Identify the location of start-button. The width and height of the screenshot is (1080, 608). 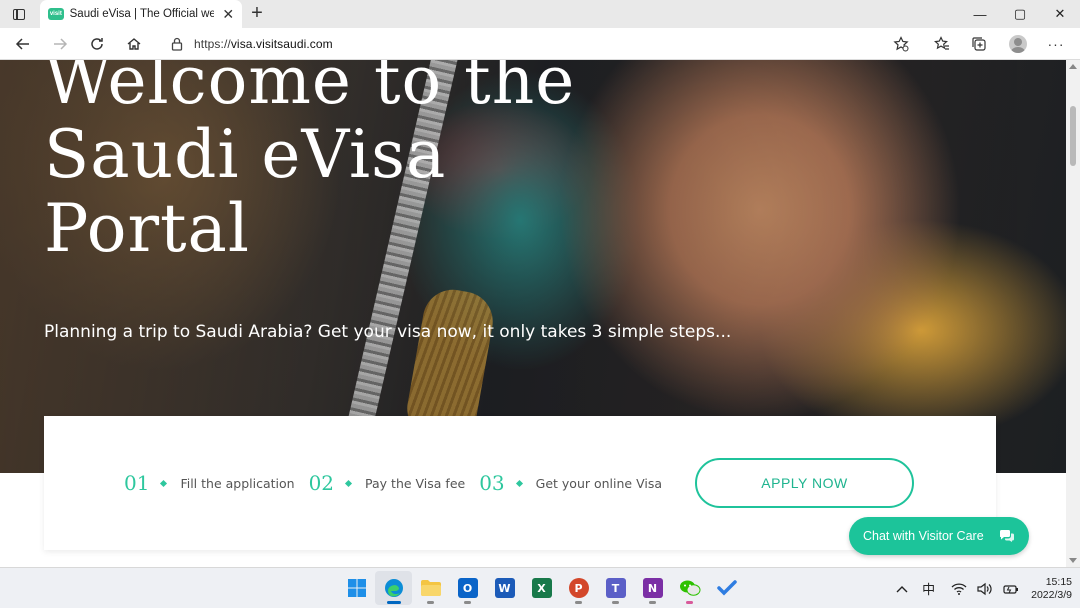
(356, 588).